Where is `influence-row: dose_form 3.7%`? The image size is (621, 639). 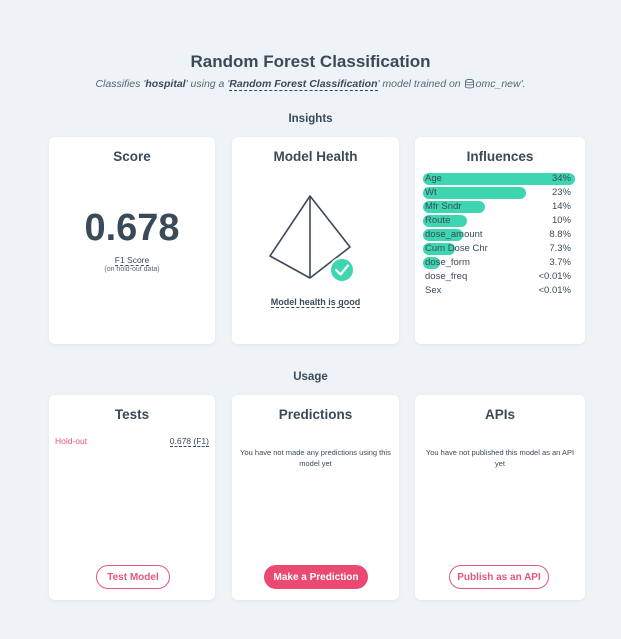 influence-row: dose_form 3.7% is located at coordinates (497, 263).